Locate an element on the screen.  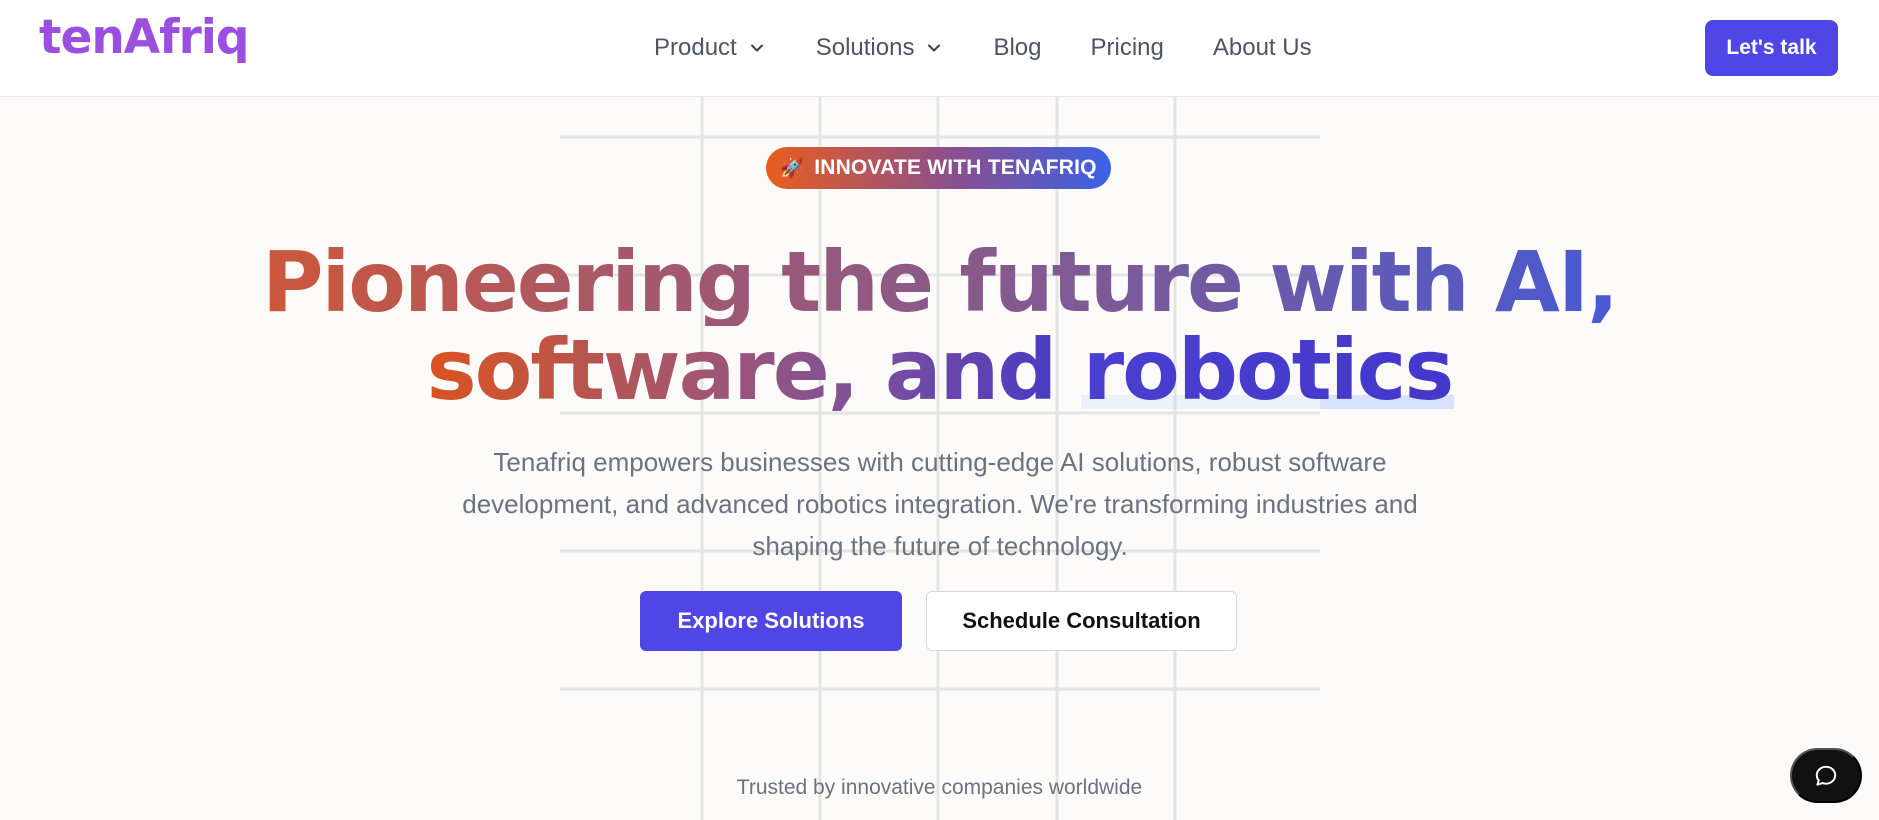
chat-button is located at coordinates (1826, 775).